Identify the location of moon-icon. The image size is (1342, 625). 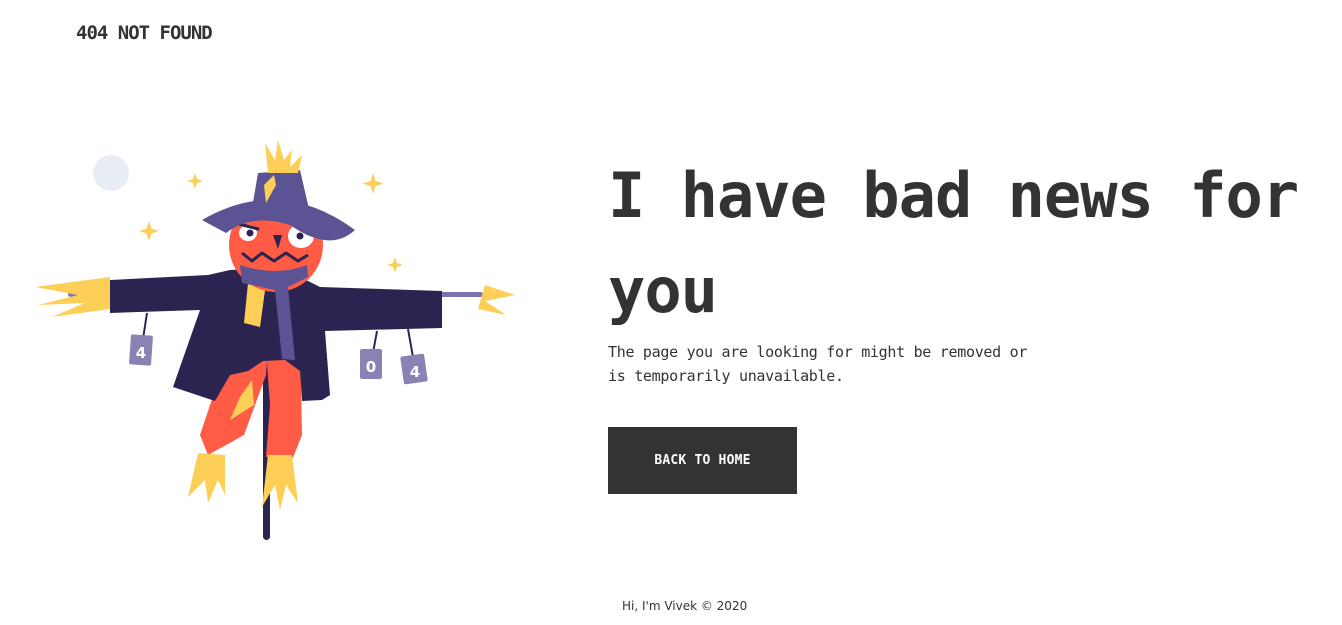
(111, 173).